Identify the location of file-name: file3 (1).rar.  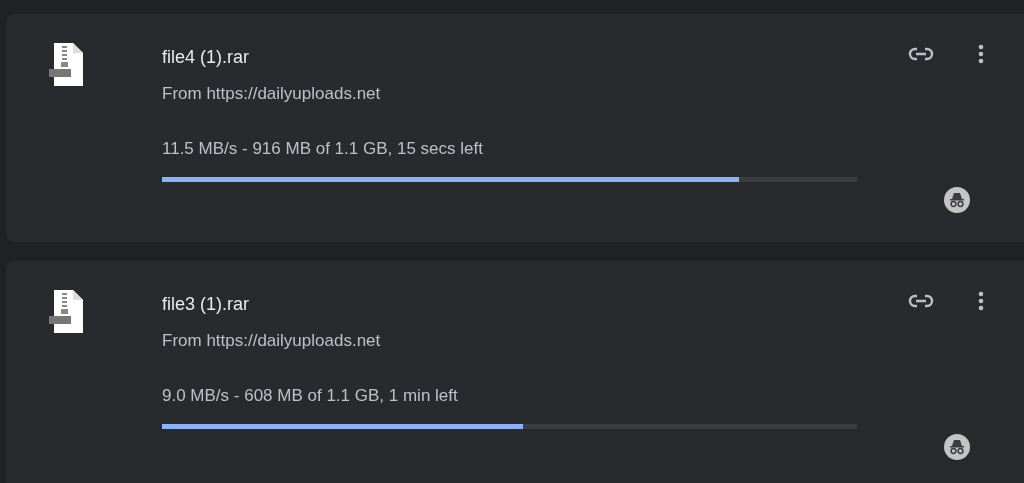
(509, 304).